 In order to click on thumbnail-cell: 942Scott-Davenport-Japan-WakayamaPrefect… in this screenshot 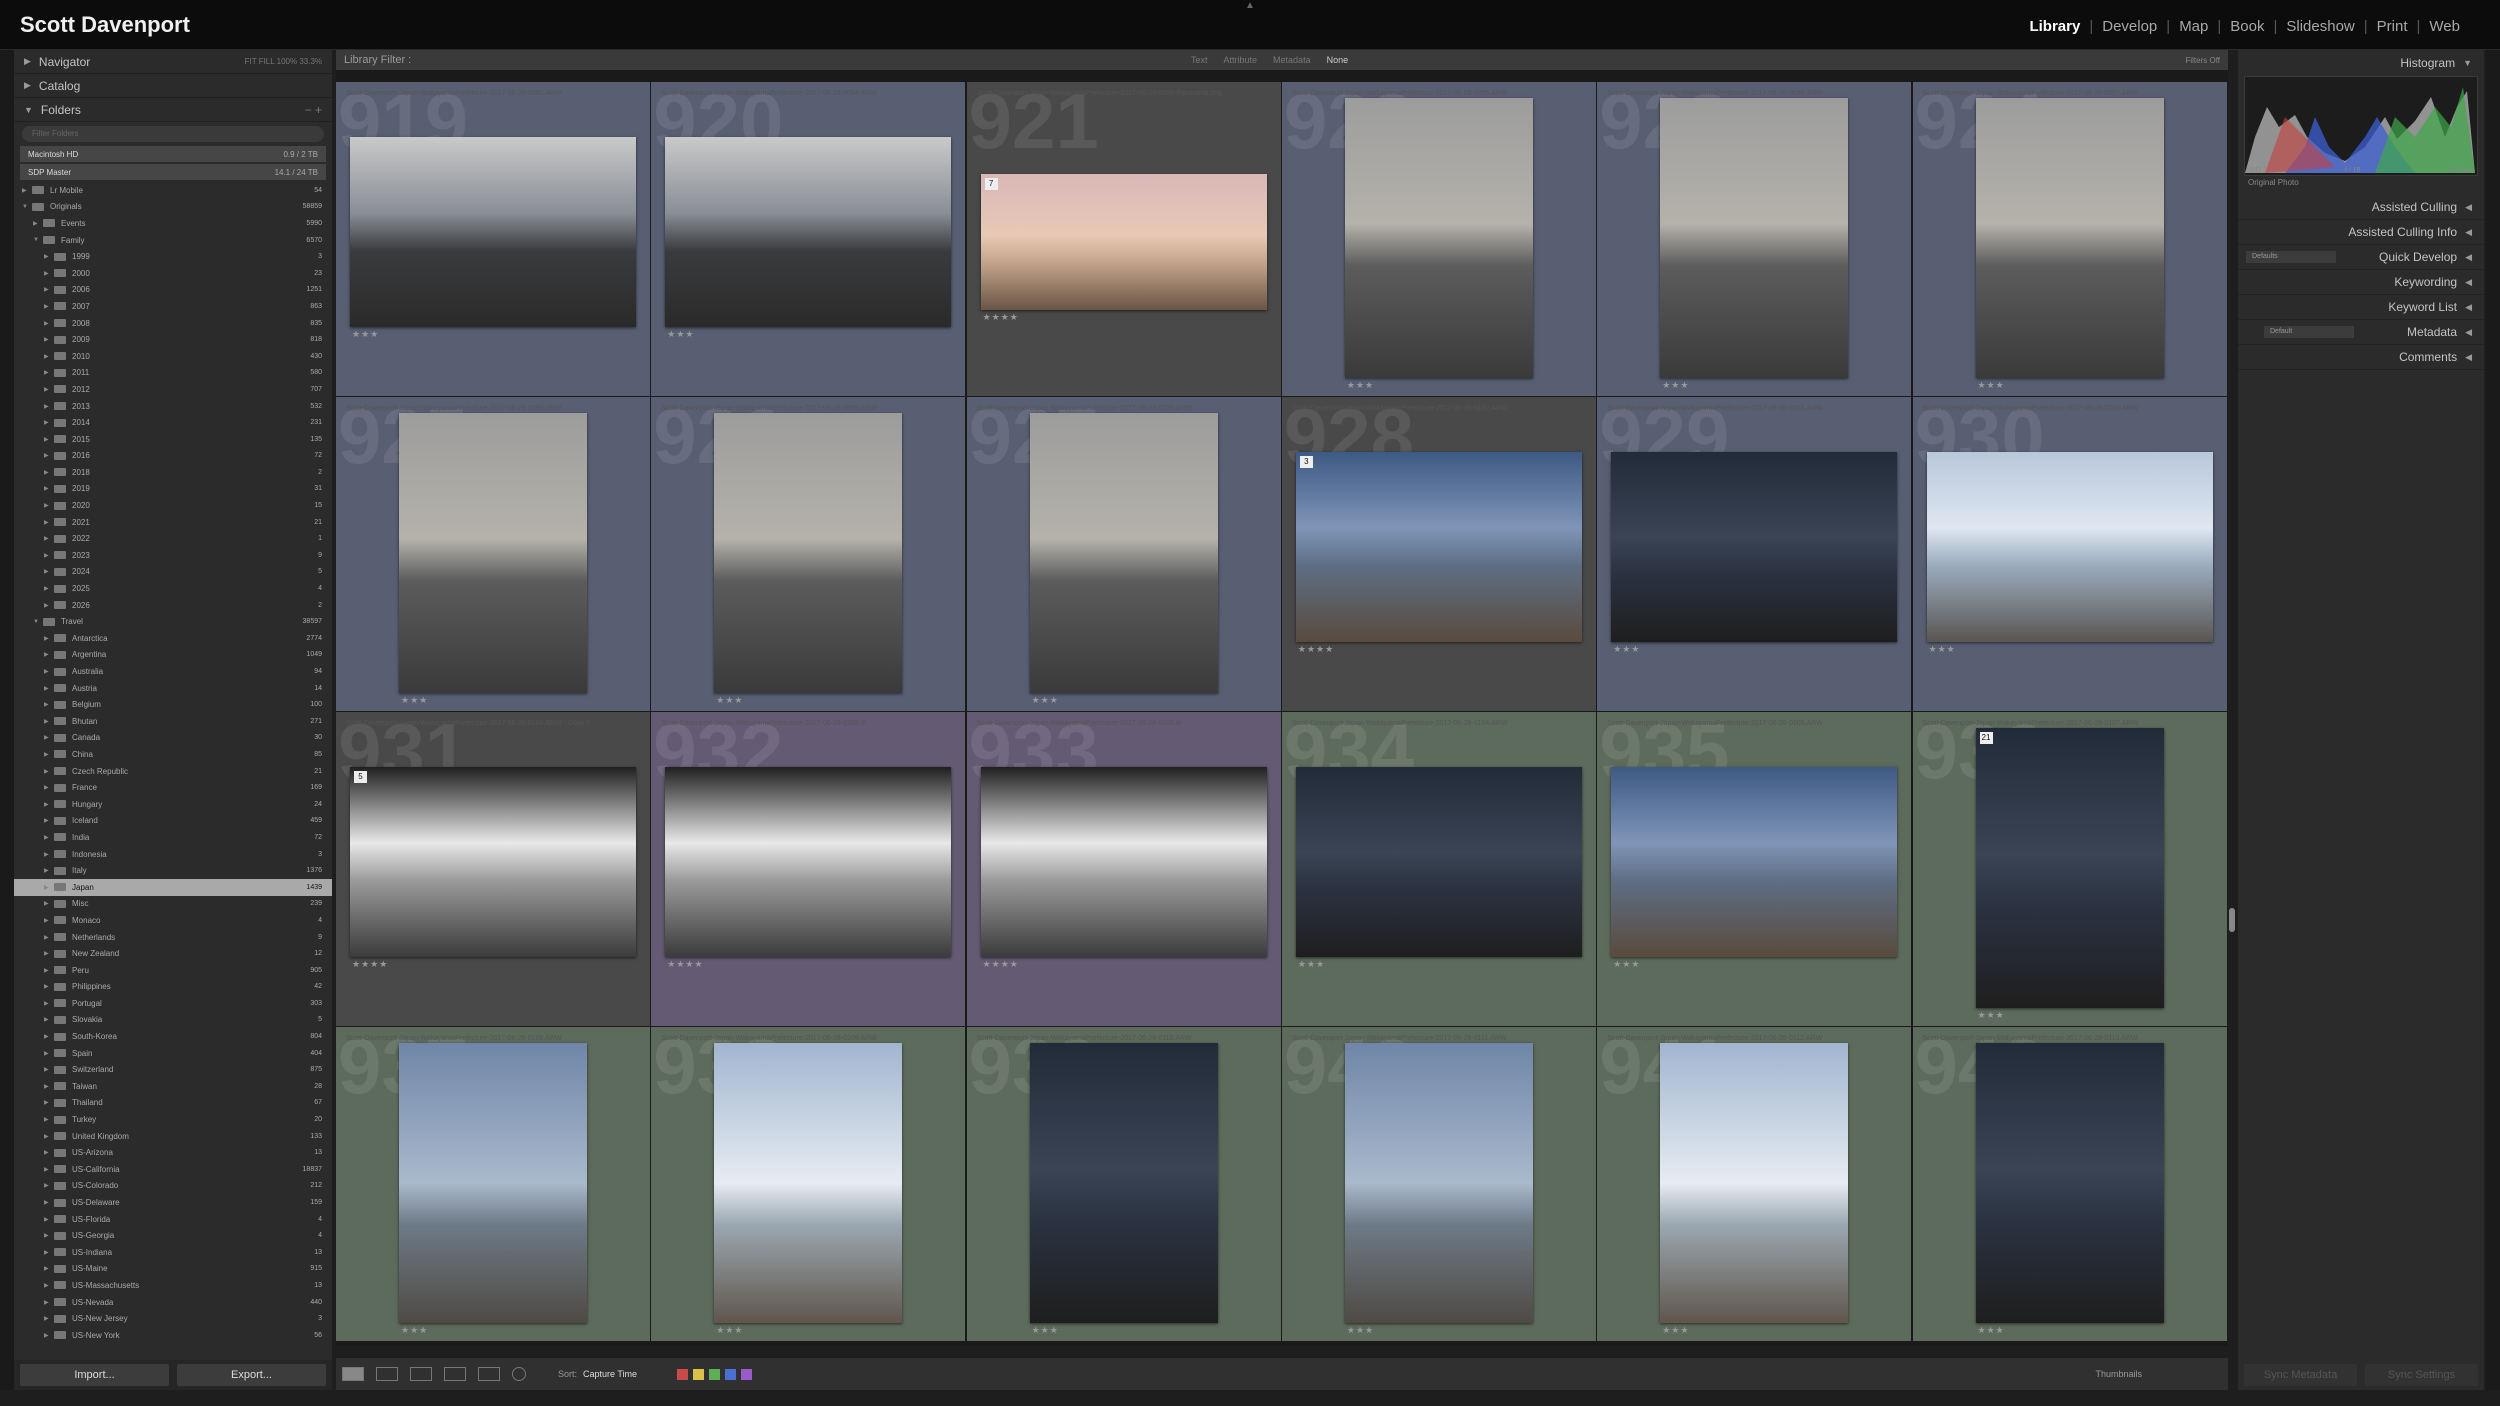, I will do `click(2069, 1184)`.